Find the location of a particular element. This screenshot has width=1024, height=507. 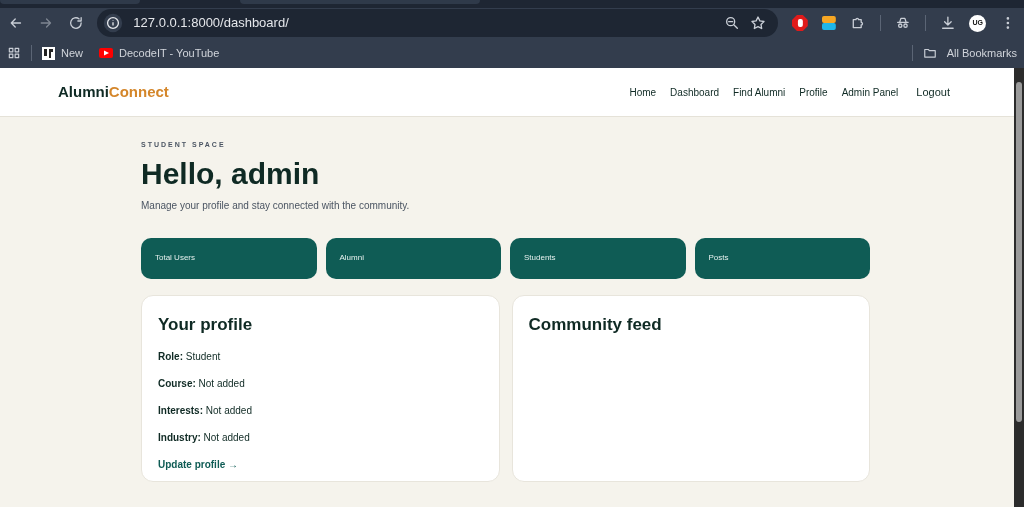

zoom-out-icon is located at coordinates (732, 23).